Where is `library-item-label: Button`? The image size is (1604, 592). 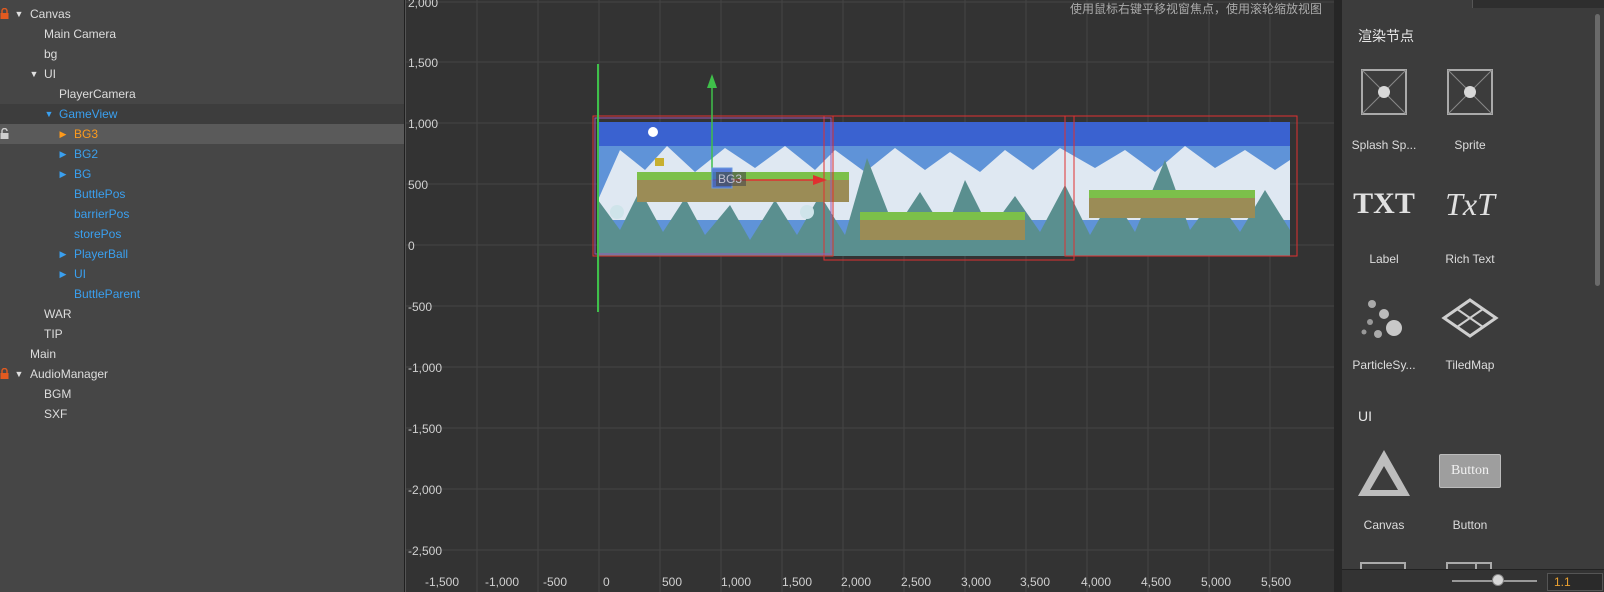
library-item-label: Button is located at coordinates (1470, 525).